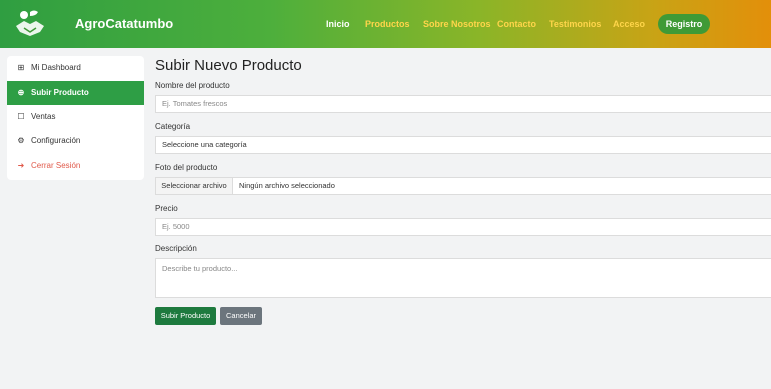  Describe the element at coordinates (463, 227) in the screenshot. I see `price-input: Ej. 5000` at that location.